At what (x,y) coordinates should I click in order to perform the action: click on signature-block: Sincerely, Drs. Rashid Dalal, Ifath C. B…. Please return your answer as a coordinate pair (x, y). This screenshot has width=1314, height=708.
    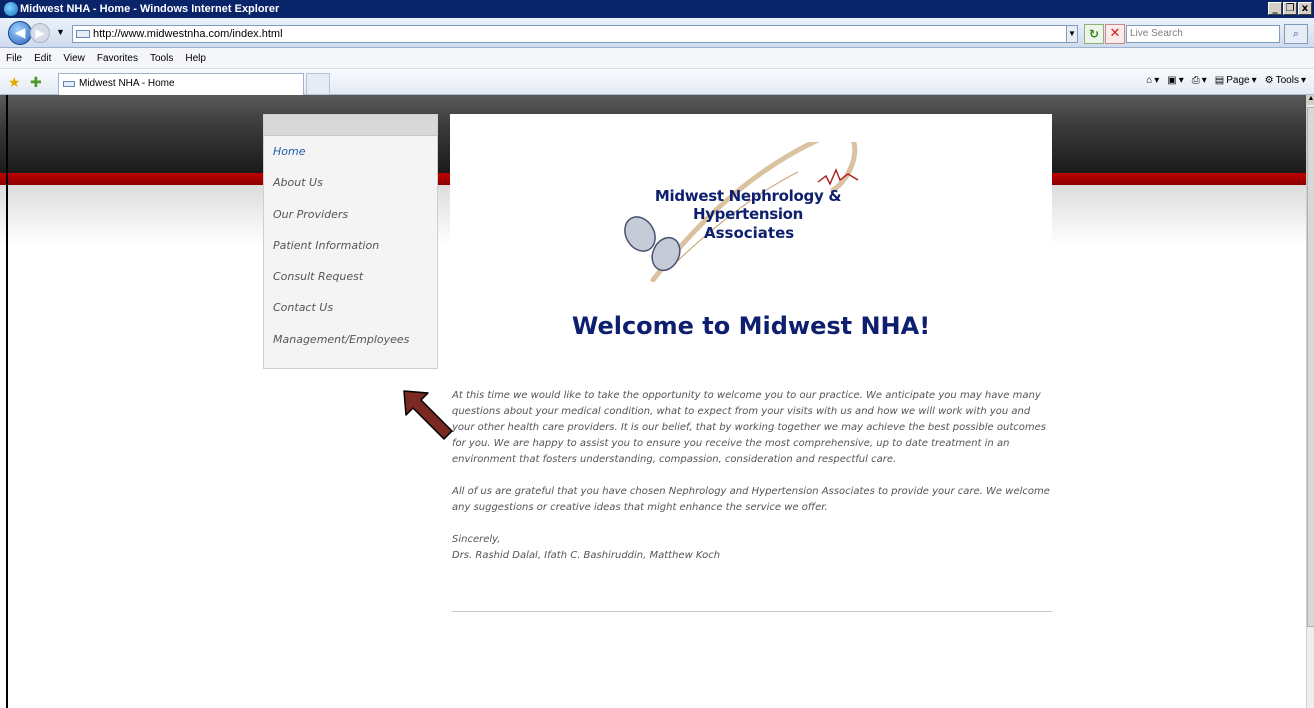
    Looking at the image, I should click on (752, 548).